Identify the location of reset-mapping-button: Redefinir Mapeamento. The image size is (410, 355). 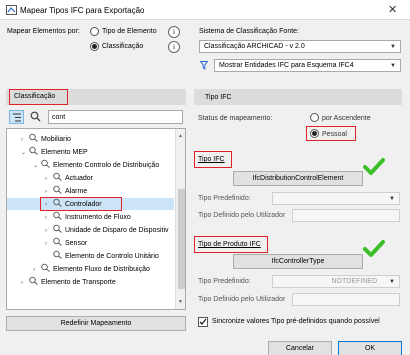
(96, 323).